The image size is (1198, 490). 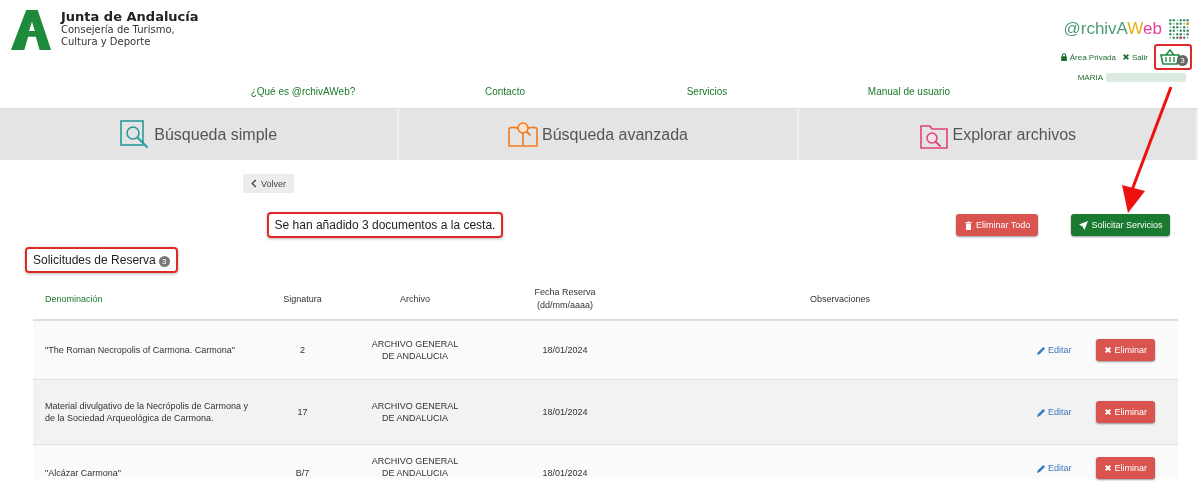 I want to click on department-name: Consejería de Turismo,, so click(x=118, y=30).